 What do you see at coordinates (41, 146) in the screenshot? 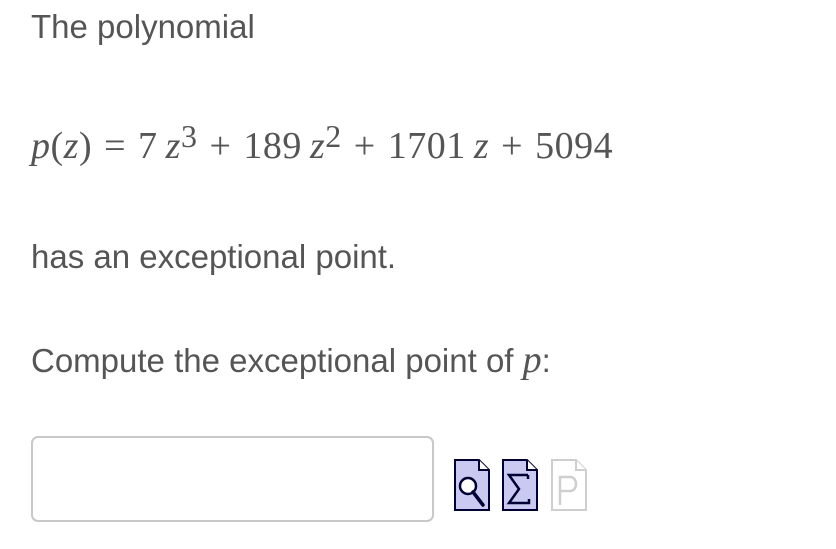
I see `formula-function-name: p` at bounding box center [41, 146].